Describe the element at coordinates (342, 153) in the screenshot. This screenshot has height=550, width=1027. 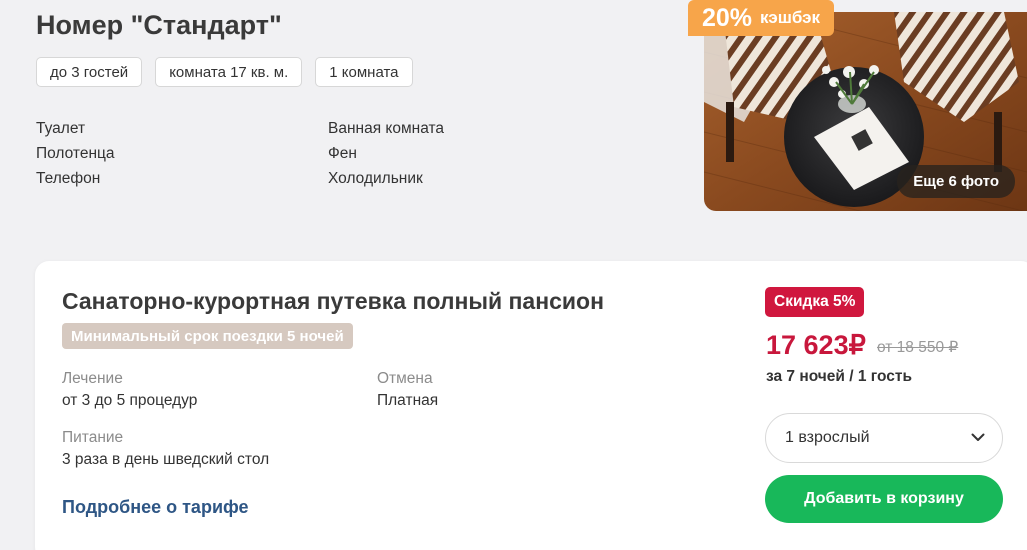
I see `amenity-item: Фен` at that location.